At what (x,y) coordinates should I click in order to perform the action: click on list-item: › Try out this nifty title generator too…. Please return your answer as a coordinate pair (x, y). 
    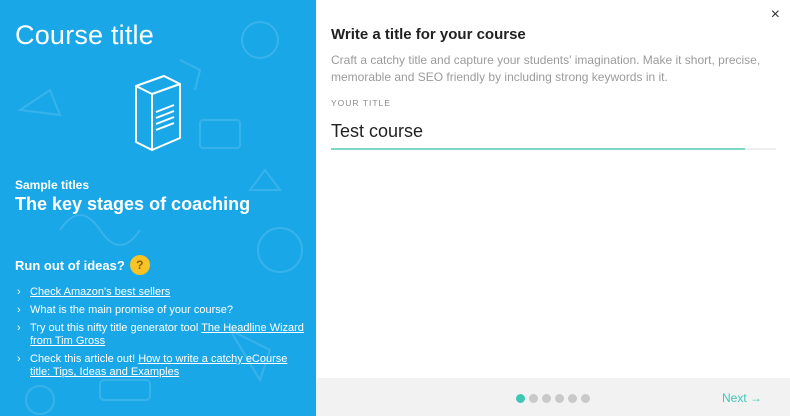
    Looking at the image, I should click on (162, 335).